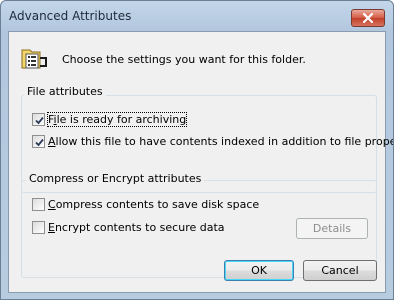  Describe the element at coordinates (153, 204) in the screenshot. I see `compress-label: Compress contents to save disk space` at that location.